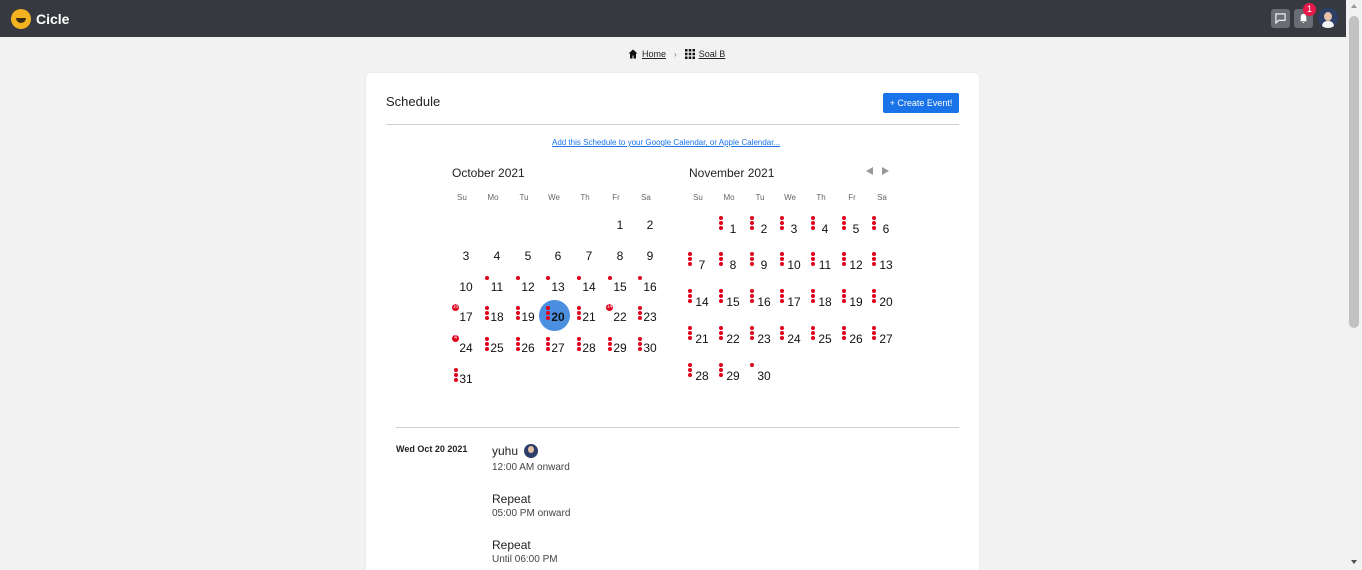  I want to click on cicle-logo-icon, so click(21, 19).